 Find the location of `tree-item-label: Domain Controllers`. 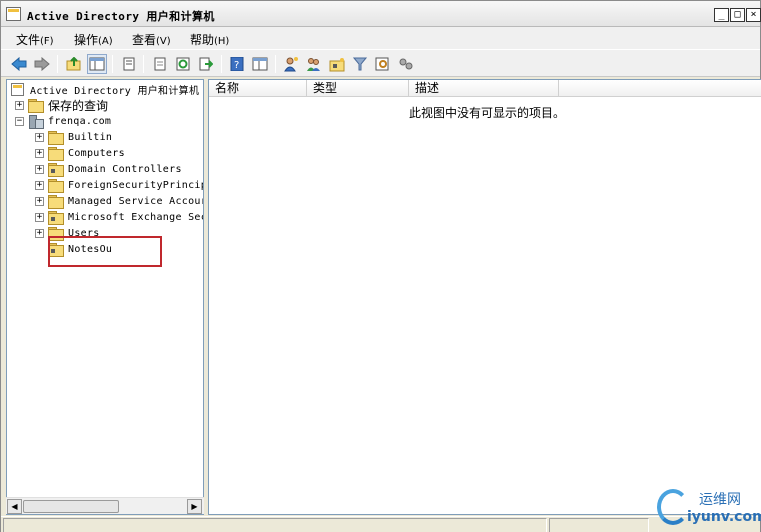

tree-item-label: Domain Controllers is located at coordinates (125, 169).